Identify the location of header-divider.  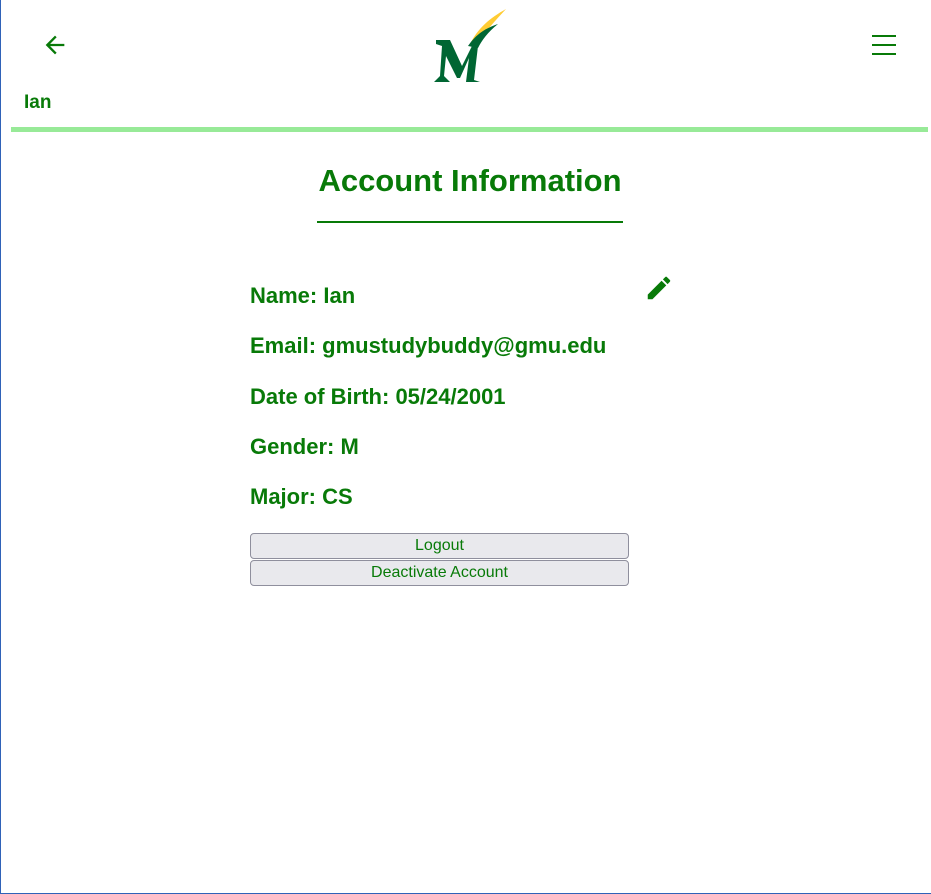
(469, 129).